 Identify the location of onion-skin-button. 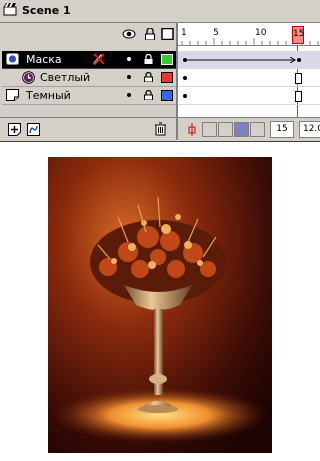
(209, 129).